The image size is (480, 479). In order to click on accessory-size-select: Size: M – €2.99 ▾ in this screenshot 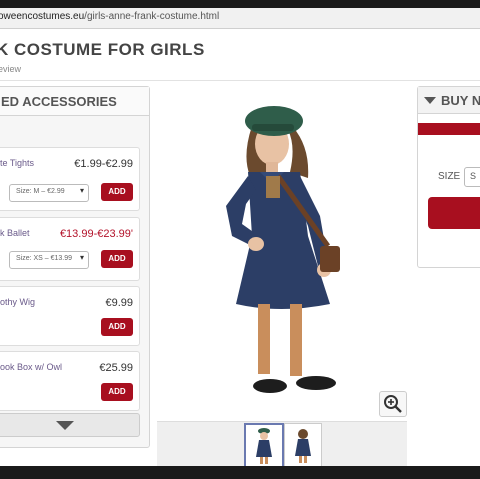, I will do `click(49, 193)`.